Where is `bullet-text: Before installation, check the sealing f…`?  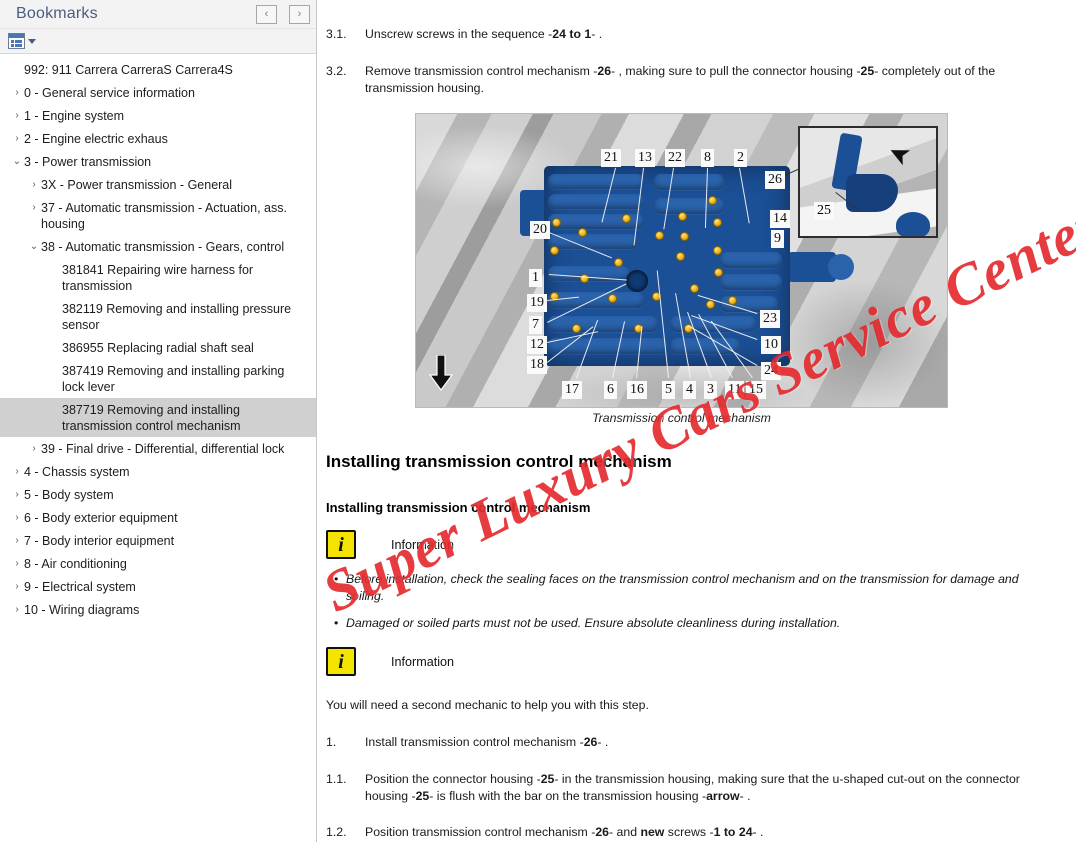
bullet-text: Before installation, check the sealing f… is located at coordinates (682, 587).